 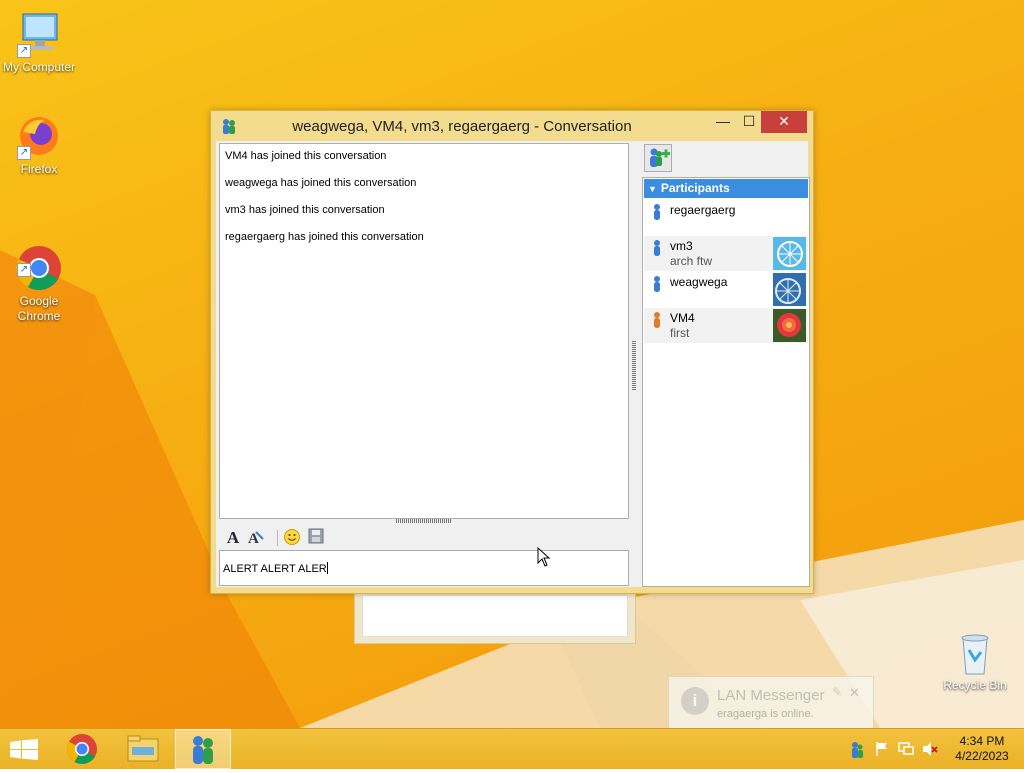 What do you see at coordinates (324, 237) in the screenshot?
I see `system-message: regaergaerg has joined this conversation` at bounding box center [324, 237].